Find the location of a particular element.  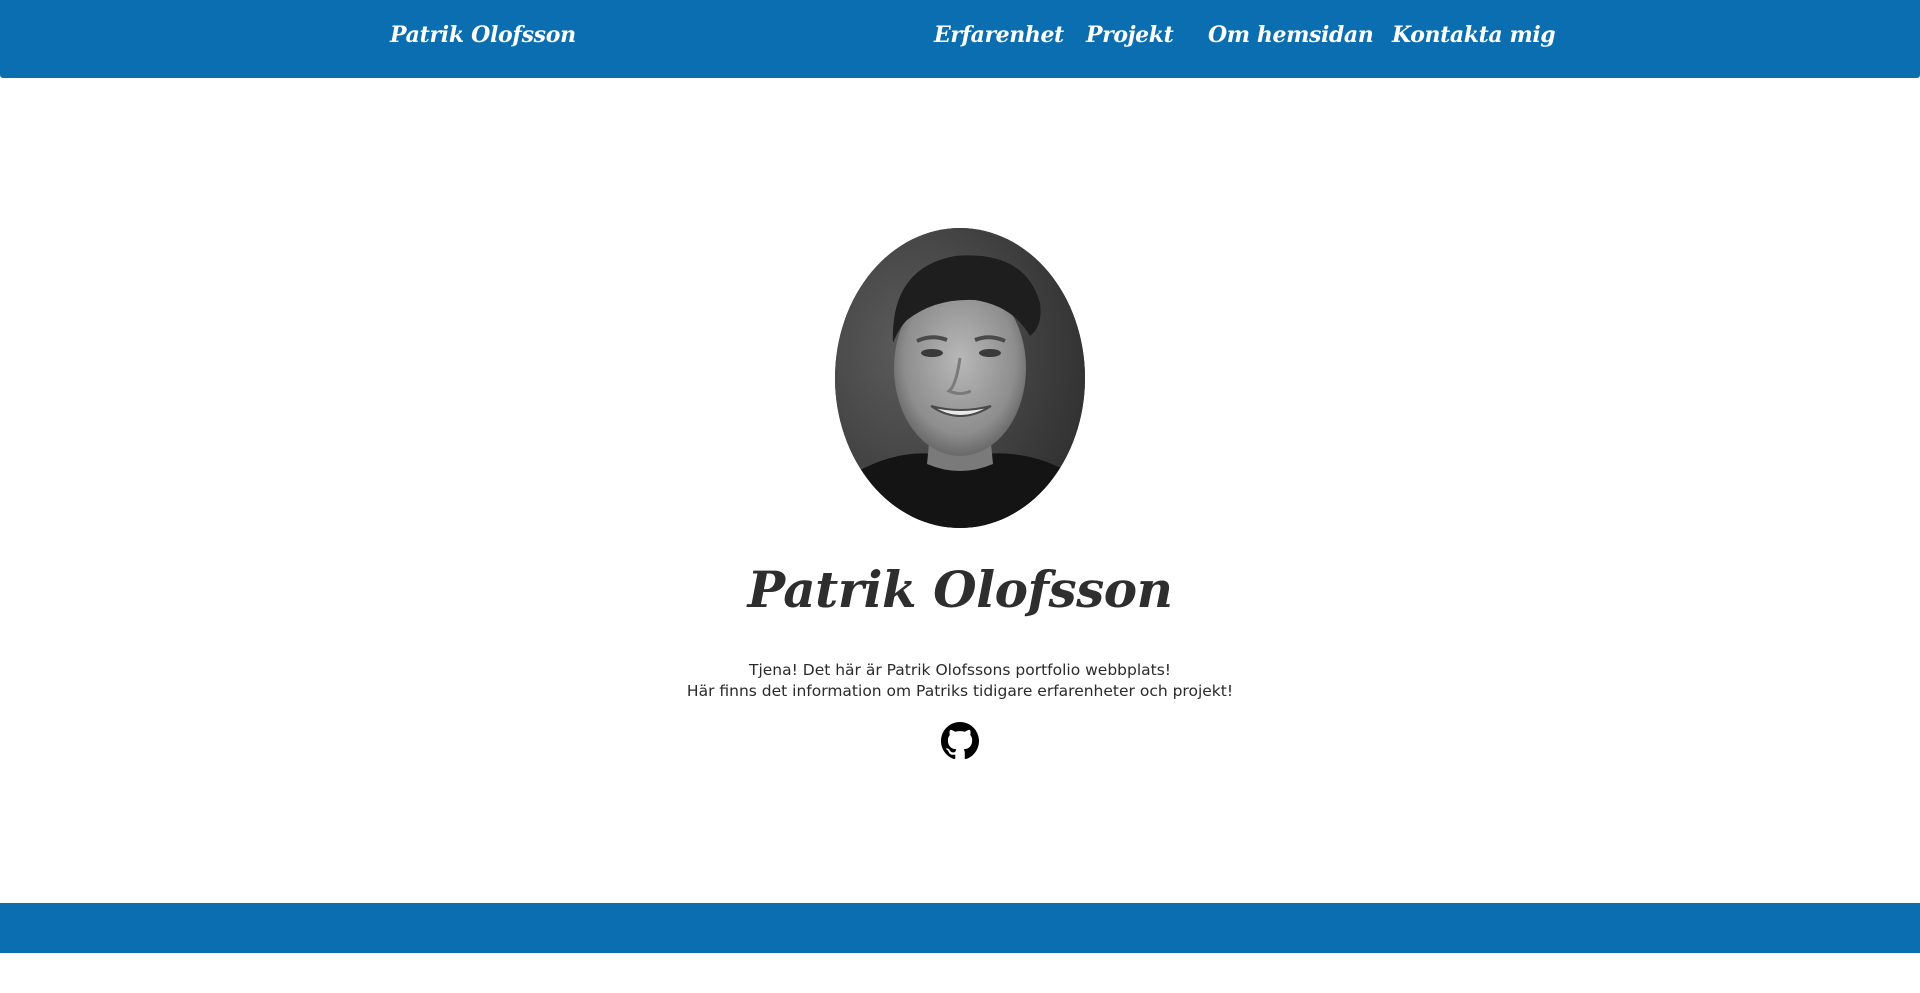

profile-photo is located at coordinates (960, 378).